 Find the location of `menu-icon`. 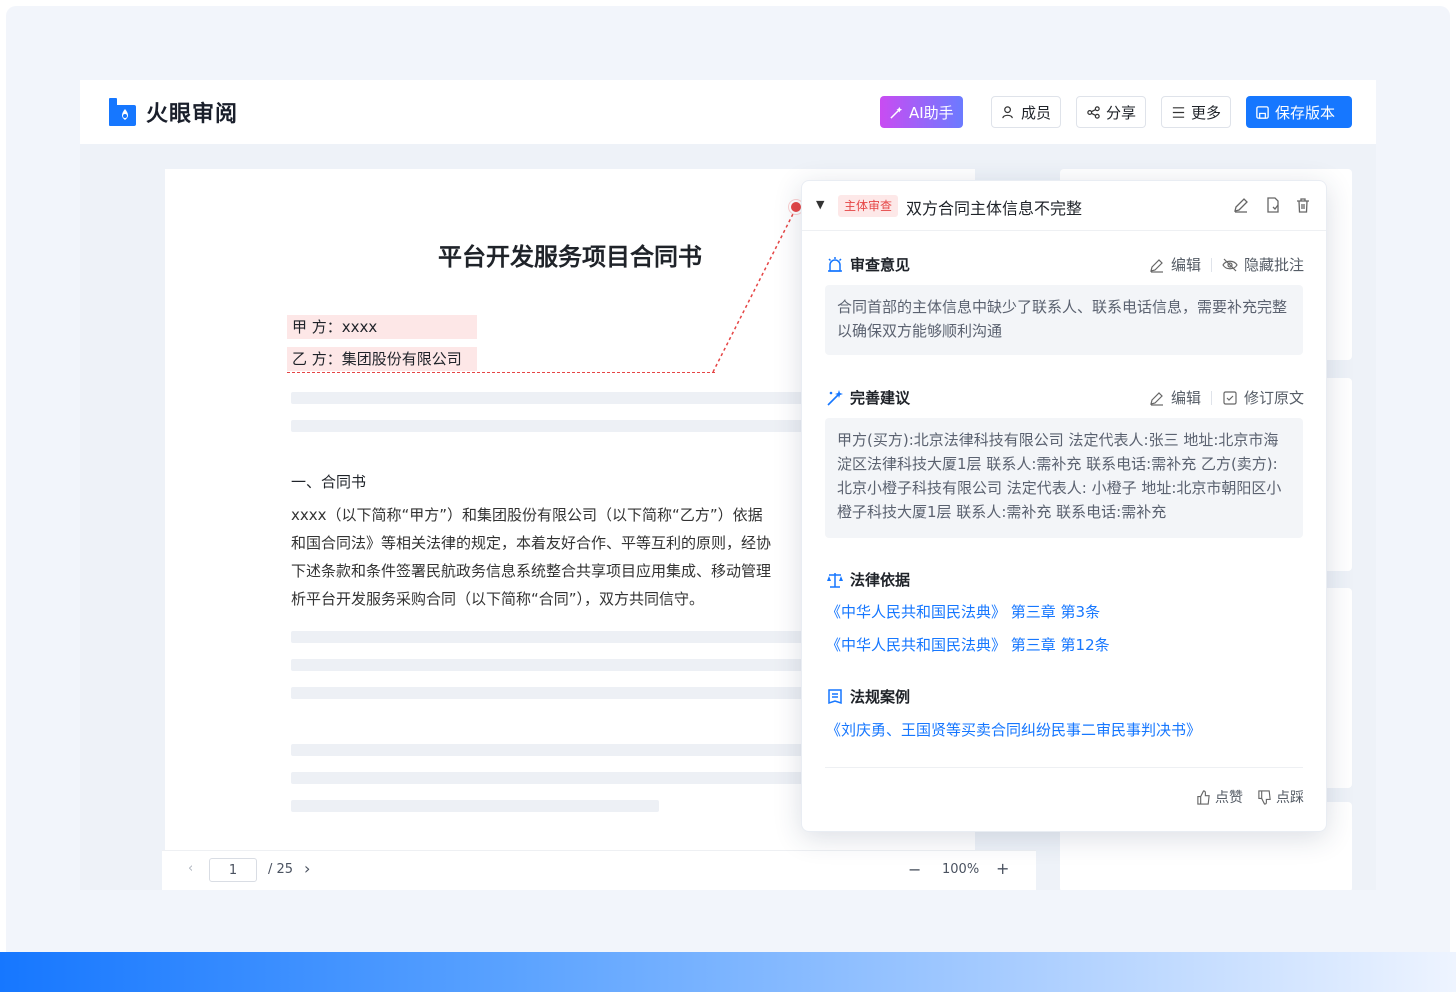

menu-icon is located at coordinates (1178, 112).